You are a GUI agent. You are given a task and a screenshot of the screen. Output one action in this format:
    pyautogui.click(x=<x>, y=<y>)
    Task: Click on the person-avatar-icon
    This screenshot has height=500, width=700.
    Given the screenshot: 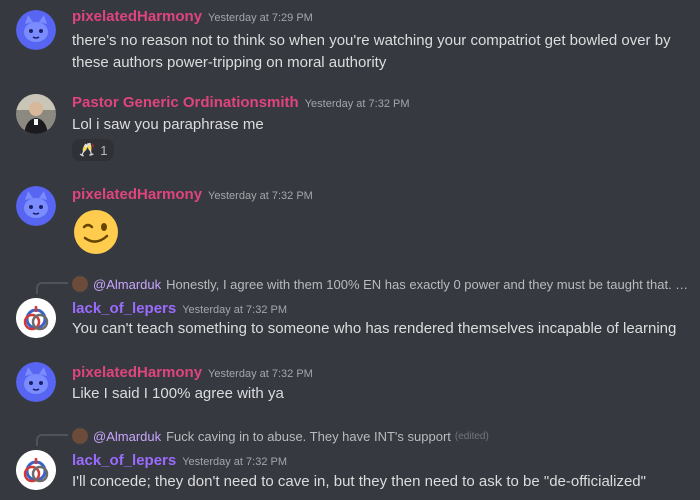 What is the action you would take?
    pyautogui.click(x=36, y=114)
    